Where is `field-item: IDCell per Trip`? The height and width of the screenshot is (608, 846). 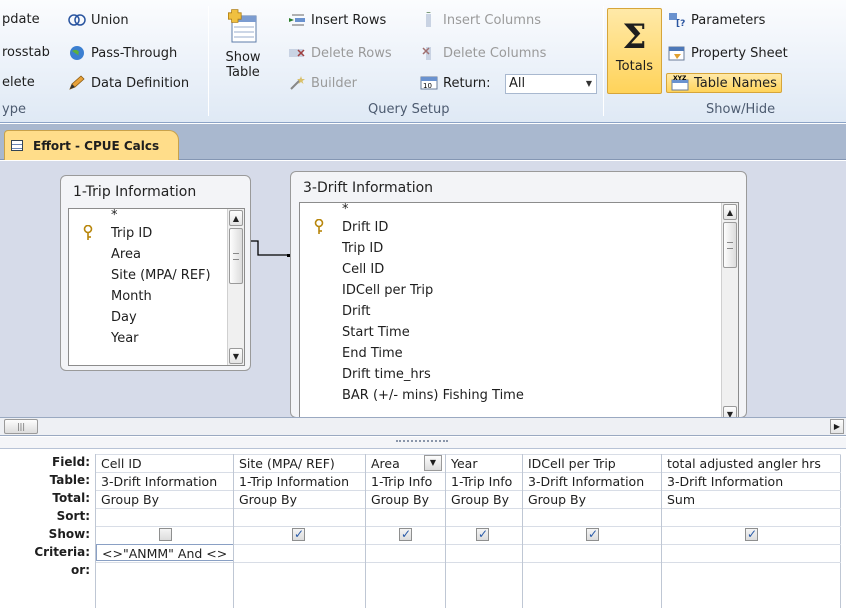
field-item: IDCell per Trip is located at coordinates (519, 290).